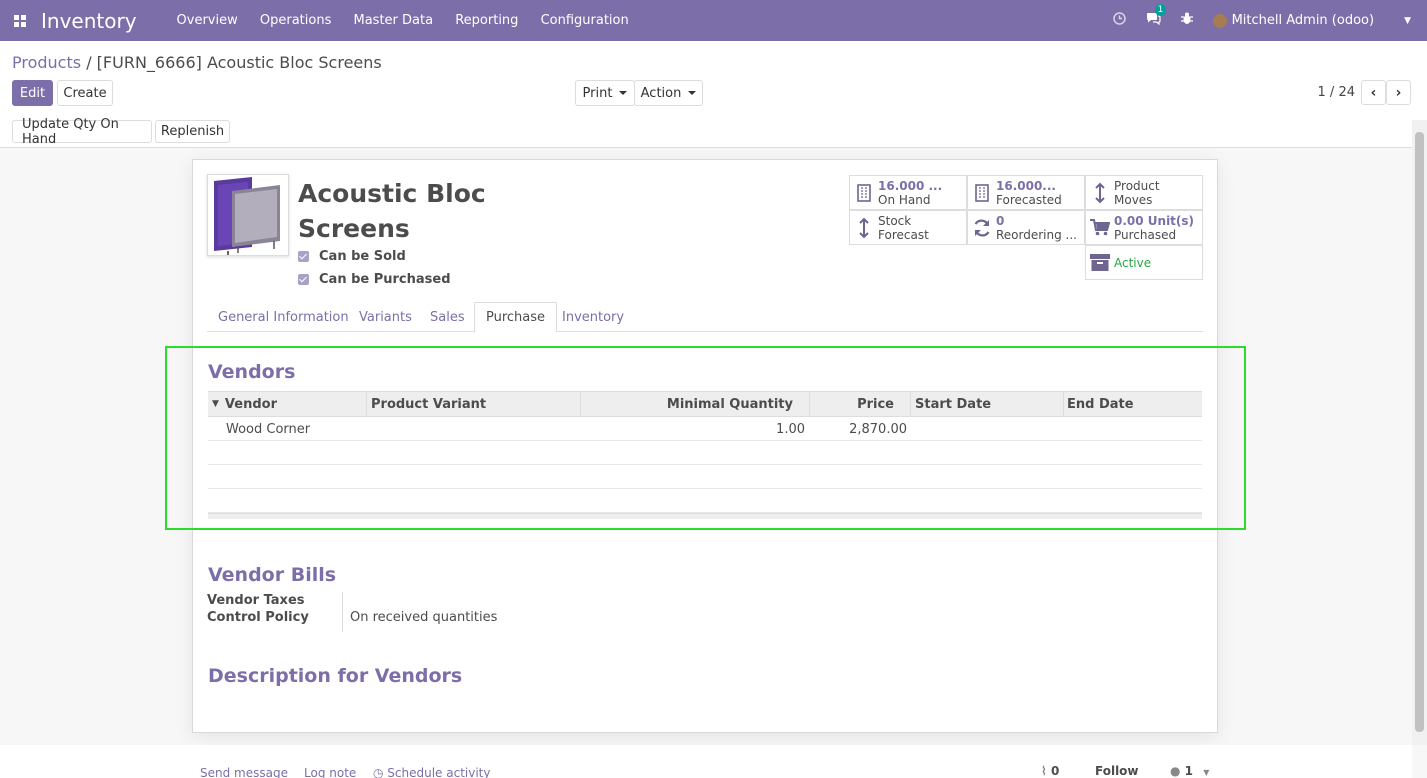 The image size is (1427, 778). I want to click on stock-forecast-button: Stock Forecast, so click(908, 227).